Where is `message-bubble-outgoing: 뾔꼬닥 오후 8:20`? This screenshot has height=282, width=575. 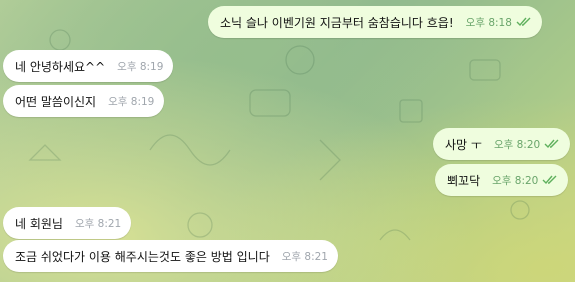
message-bubble-outgoing: 뾔꼬닥 오후 8:20 is located at coordinates (502, 180).